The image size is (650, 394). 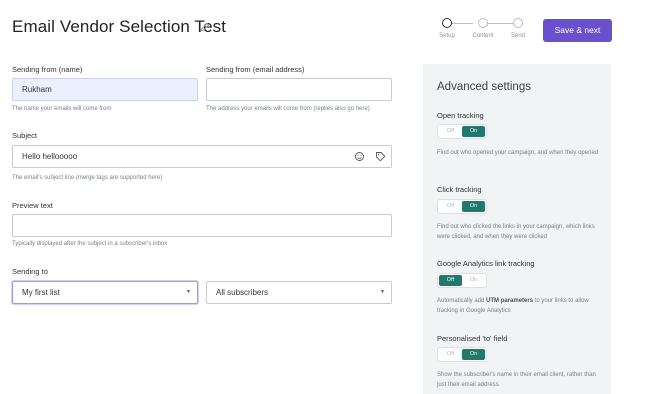 I want to click on step-setup-dot, so click(x=447, y=23).